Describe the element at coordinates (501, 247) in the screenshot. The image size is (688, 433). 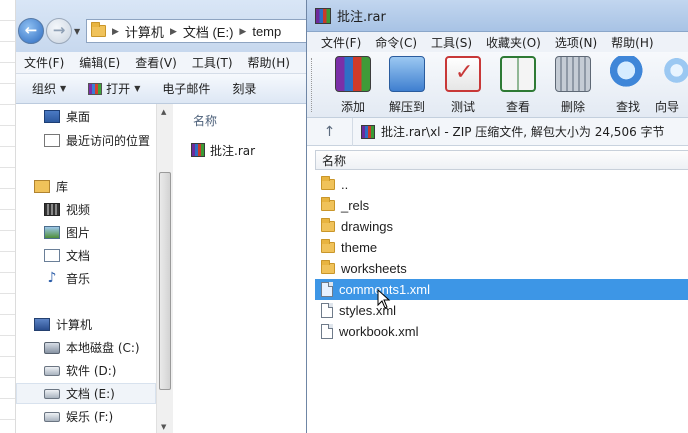
I see `list-item-folder: theme` at that location.